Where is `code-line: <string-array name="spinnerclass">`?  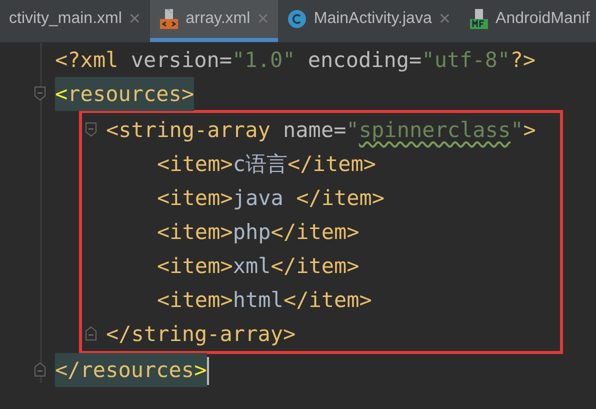 code-line: <string-array name="spinnerclass"> is located at coordinates (321, 130).